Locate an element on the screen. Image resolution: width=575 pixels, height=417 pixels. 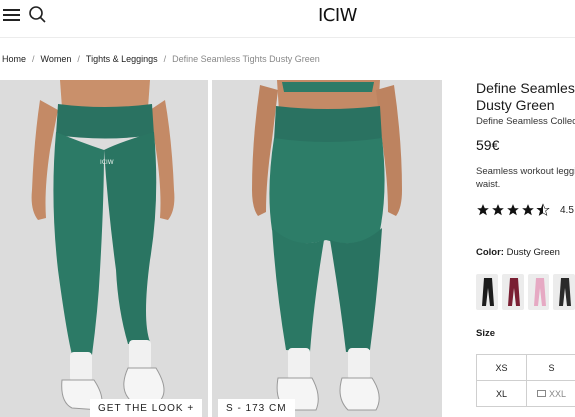
product-collection-link: Define Seamless Collection is located at coordinates (525, 121).